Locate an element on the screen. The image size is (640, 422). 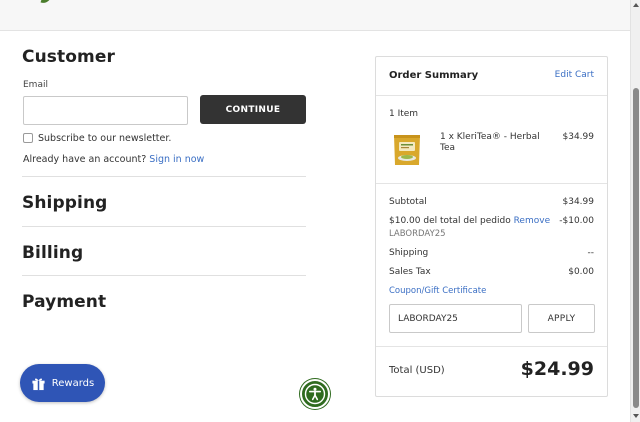
scroll-up-arrow-icon is located at coordinates (636, 5).